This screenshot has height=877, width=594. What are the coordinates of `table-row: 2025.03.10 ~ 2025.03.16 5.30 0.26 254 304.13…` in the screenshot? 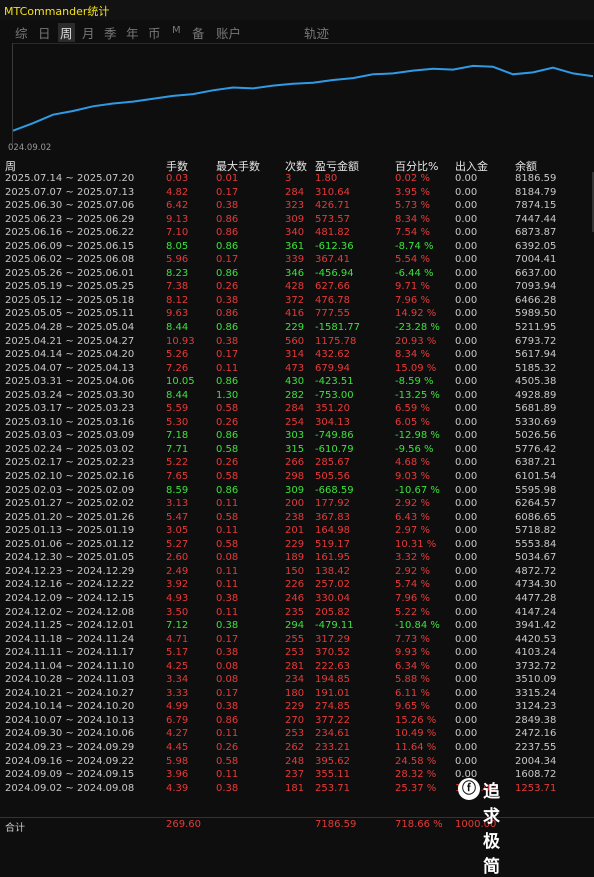 It's located at (297, 423).